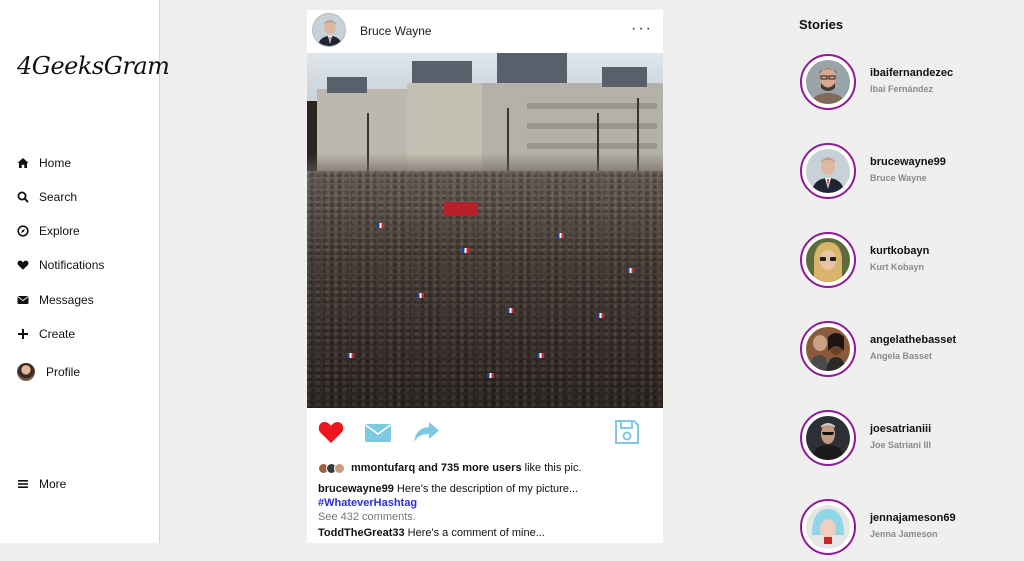 The height and width of the screenshot is (561, 1024). I want to click on sidebar-item-create: Create, so click(46, 334).